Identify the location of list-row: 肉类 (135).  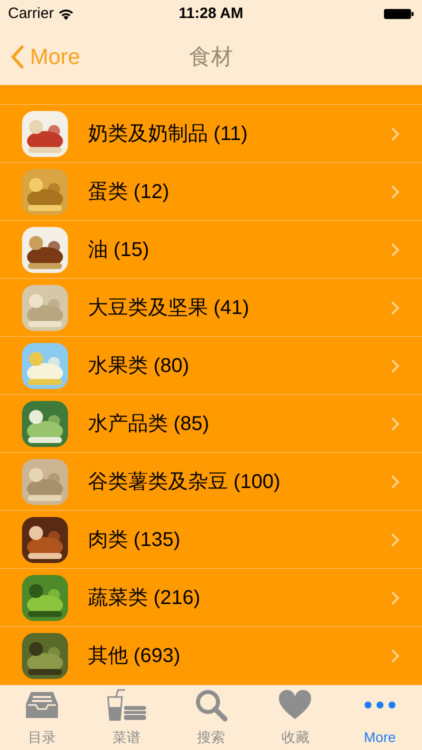
(211, 539).